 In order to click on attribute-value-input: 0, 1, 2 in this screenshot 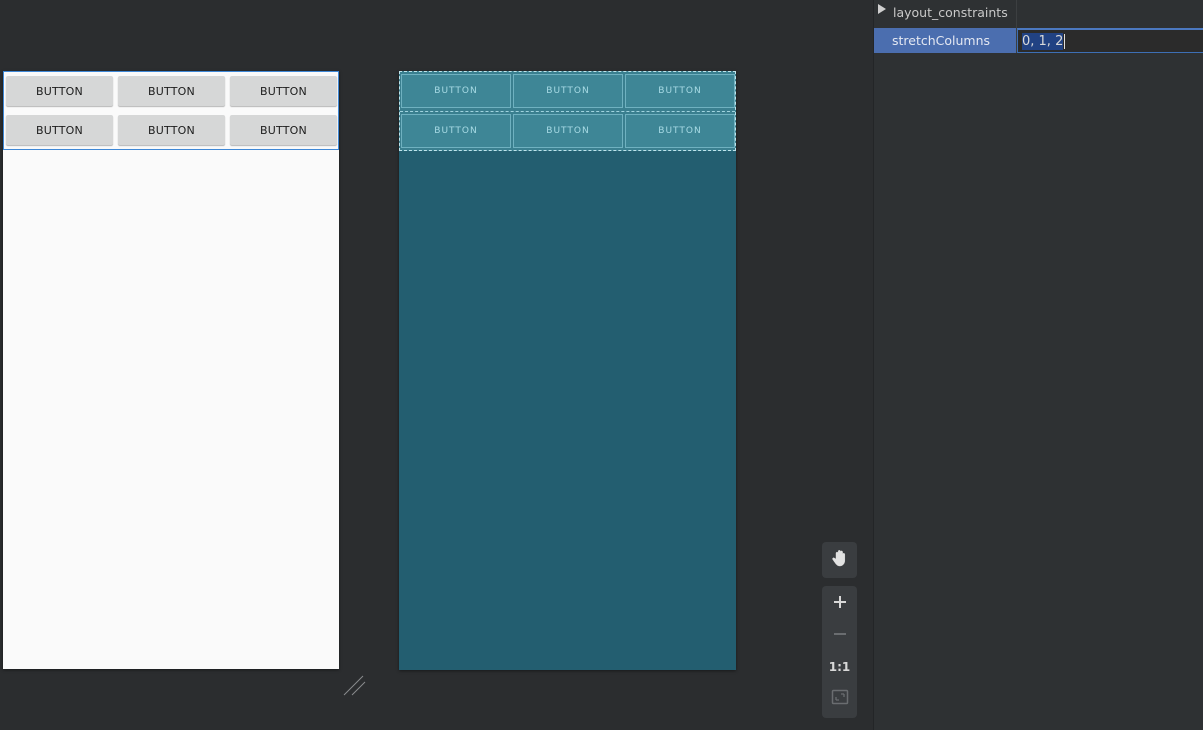, I will do `click(1110, 40)`.